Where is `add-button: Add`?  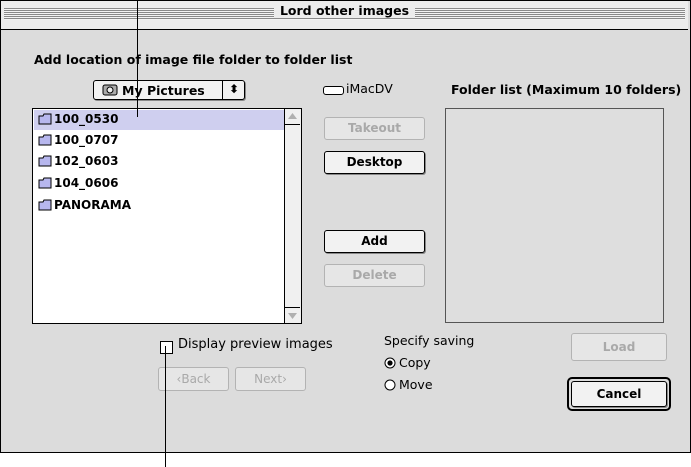 add-button: Add is located at coordinates (374, 241).